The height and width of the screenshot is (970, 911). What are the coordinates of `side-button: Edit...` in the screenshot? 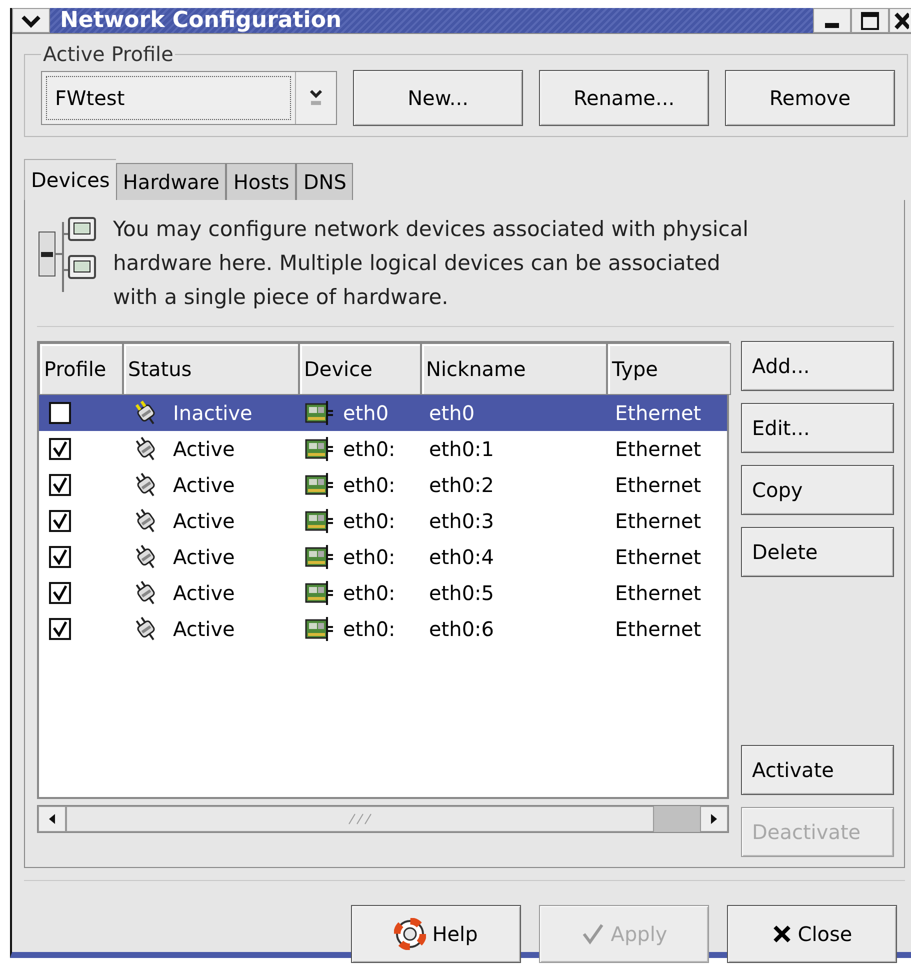 It's located at (817, 428).